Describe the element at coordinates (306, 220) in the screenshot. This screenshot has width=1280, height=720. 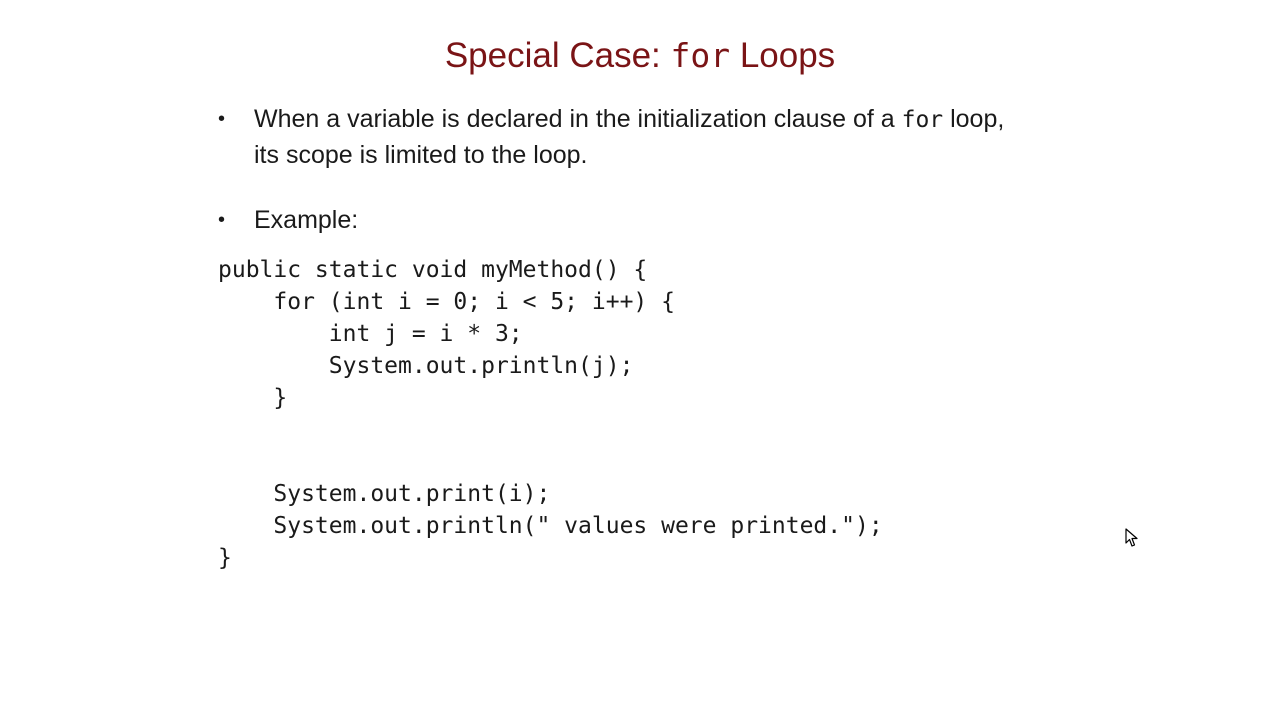
I see `bullet-text: Example:` at that location.